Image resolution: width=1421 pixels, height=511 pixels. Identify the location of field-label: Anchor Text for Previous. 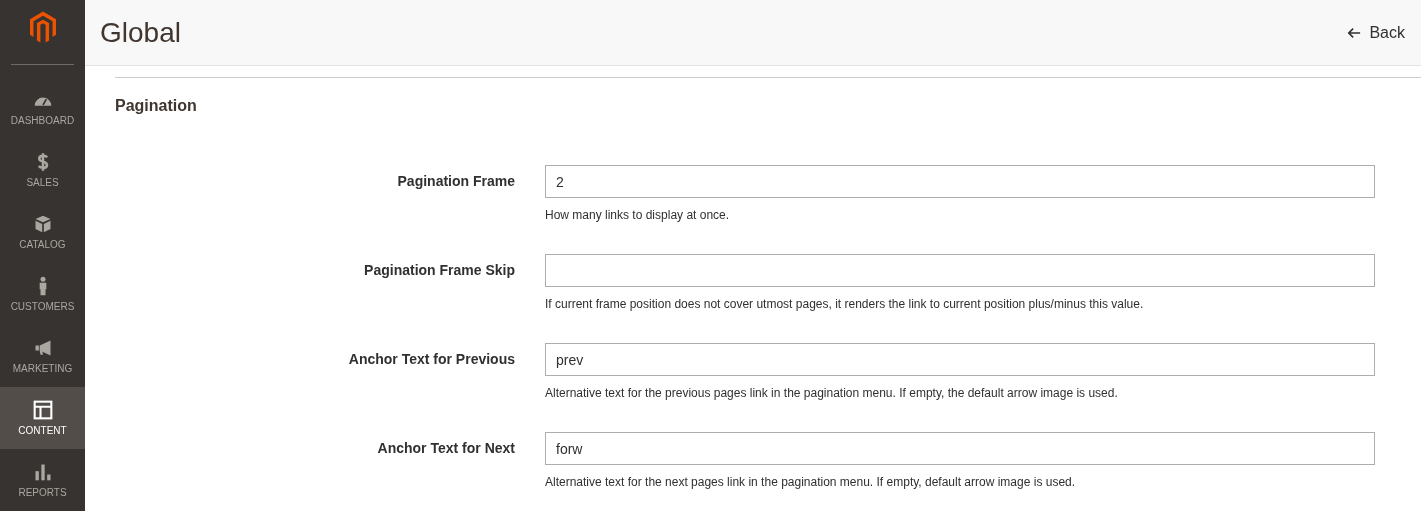
(431, 358).